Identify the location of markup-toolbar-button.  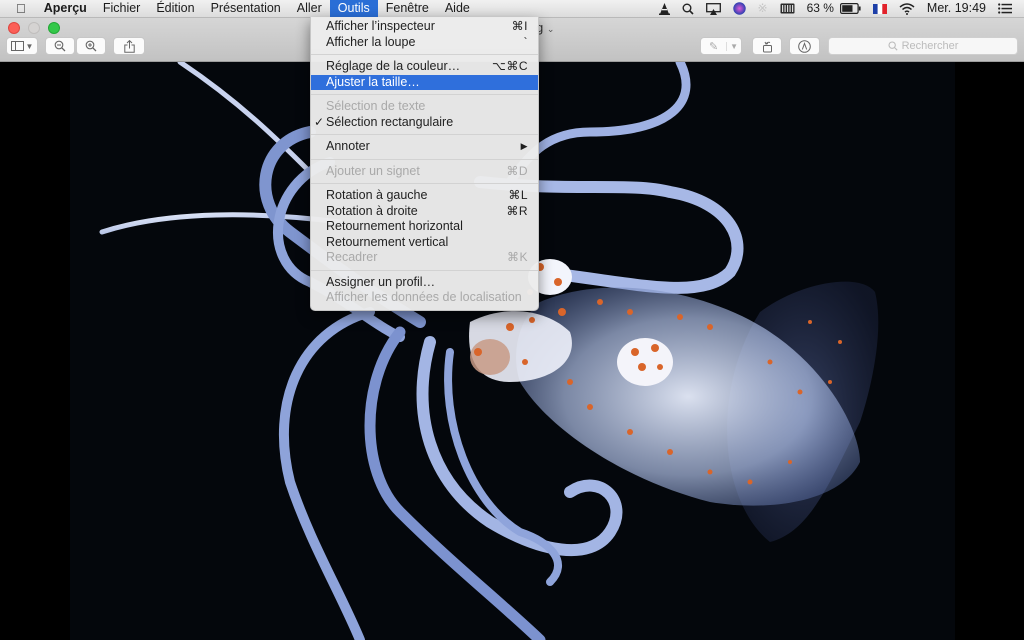
(804, 46).